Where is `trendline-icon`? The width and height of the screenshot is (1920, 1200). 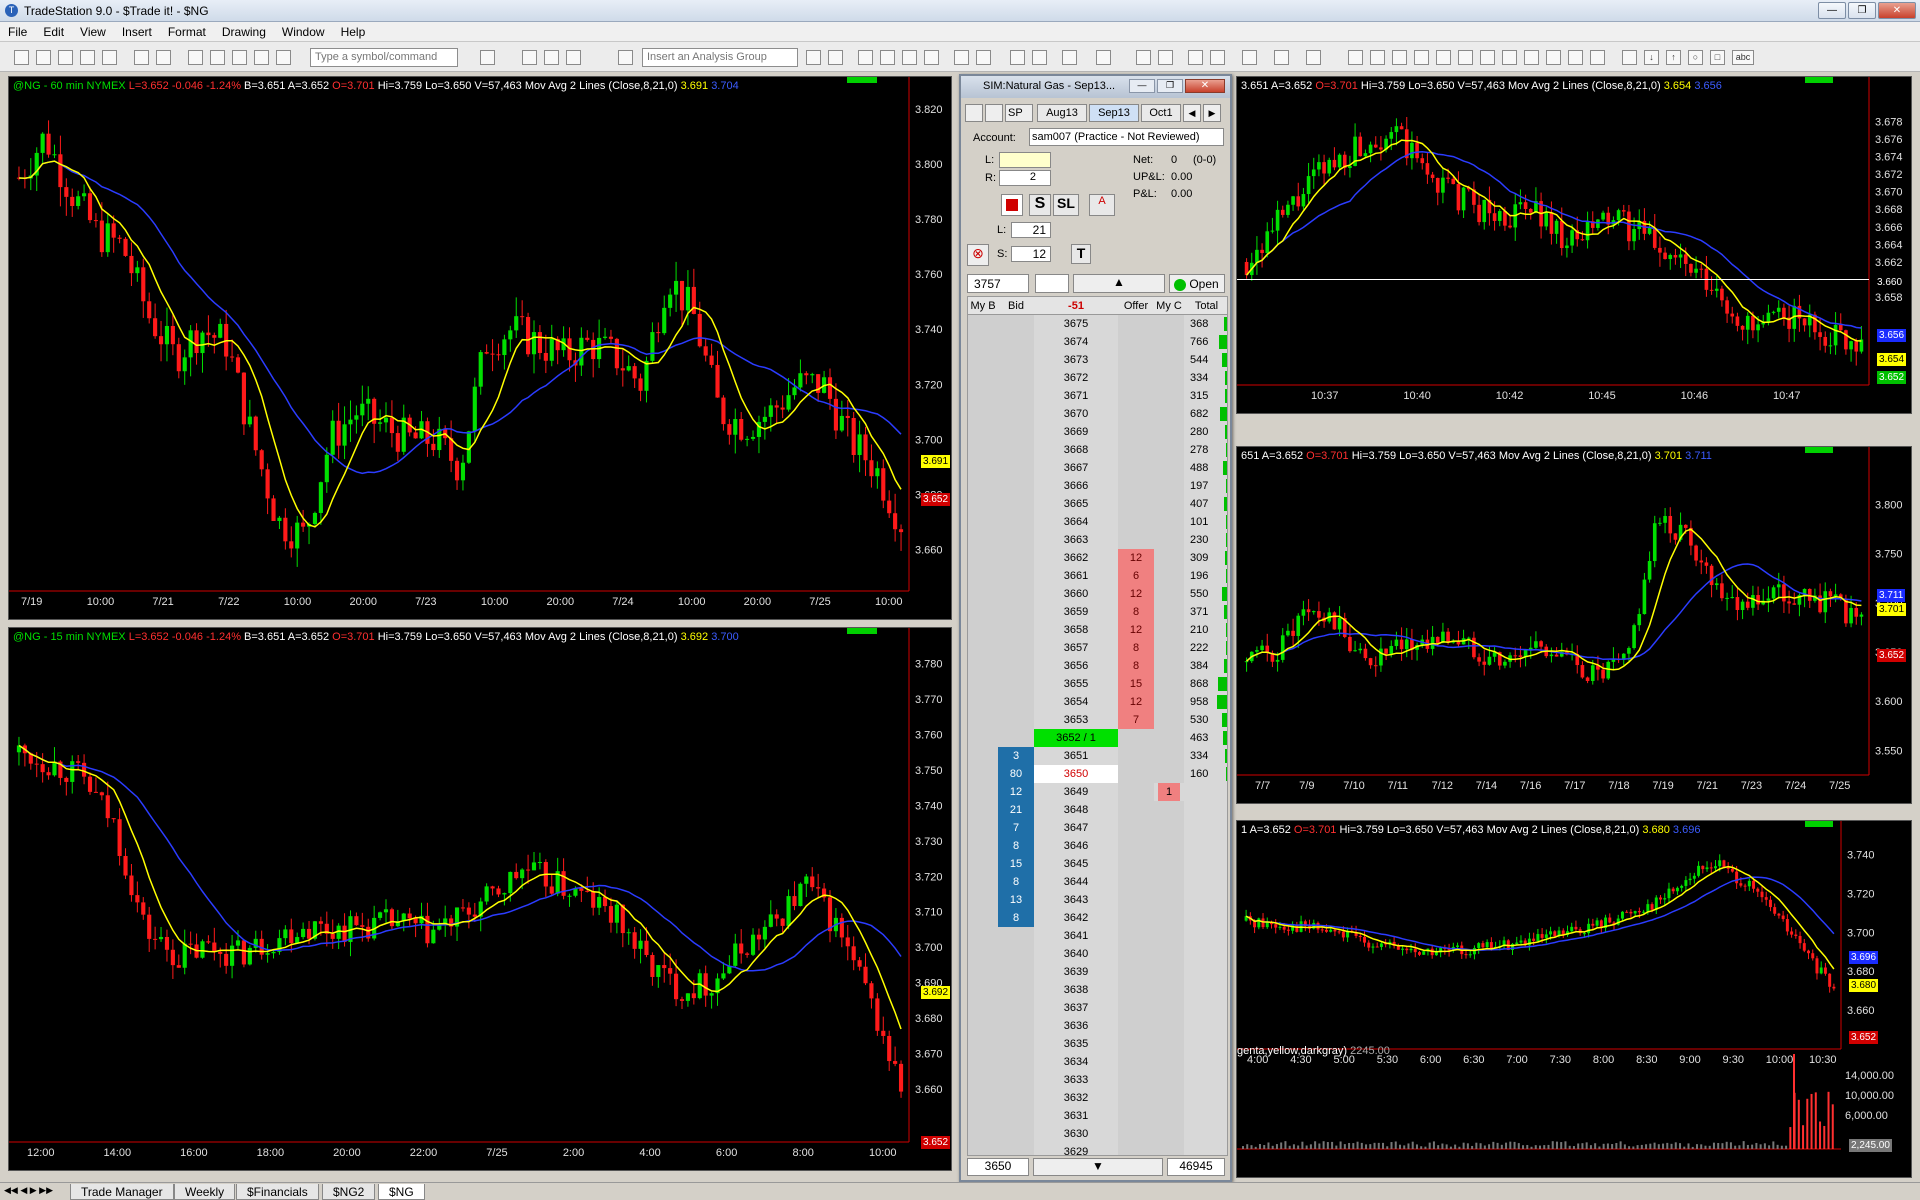 trendline-icon is located at coordinates (1355, 57).